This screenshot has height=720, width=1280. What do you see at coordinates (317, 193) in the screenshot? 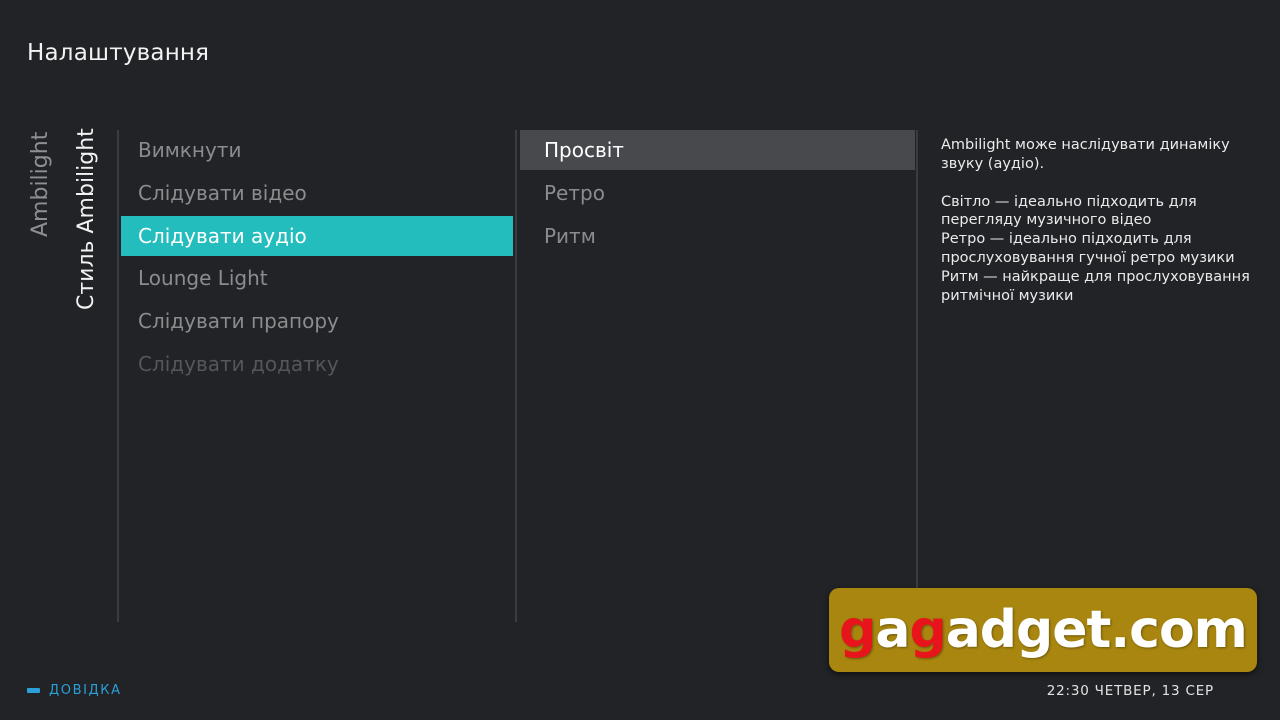
I see `menu-item-follow-video: Слідувати відео` at bounding box center [317, 193].